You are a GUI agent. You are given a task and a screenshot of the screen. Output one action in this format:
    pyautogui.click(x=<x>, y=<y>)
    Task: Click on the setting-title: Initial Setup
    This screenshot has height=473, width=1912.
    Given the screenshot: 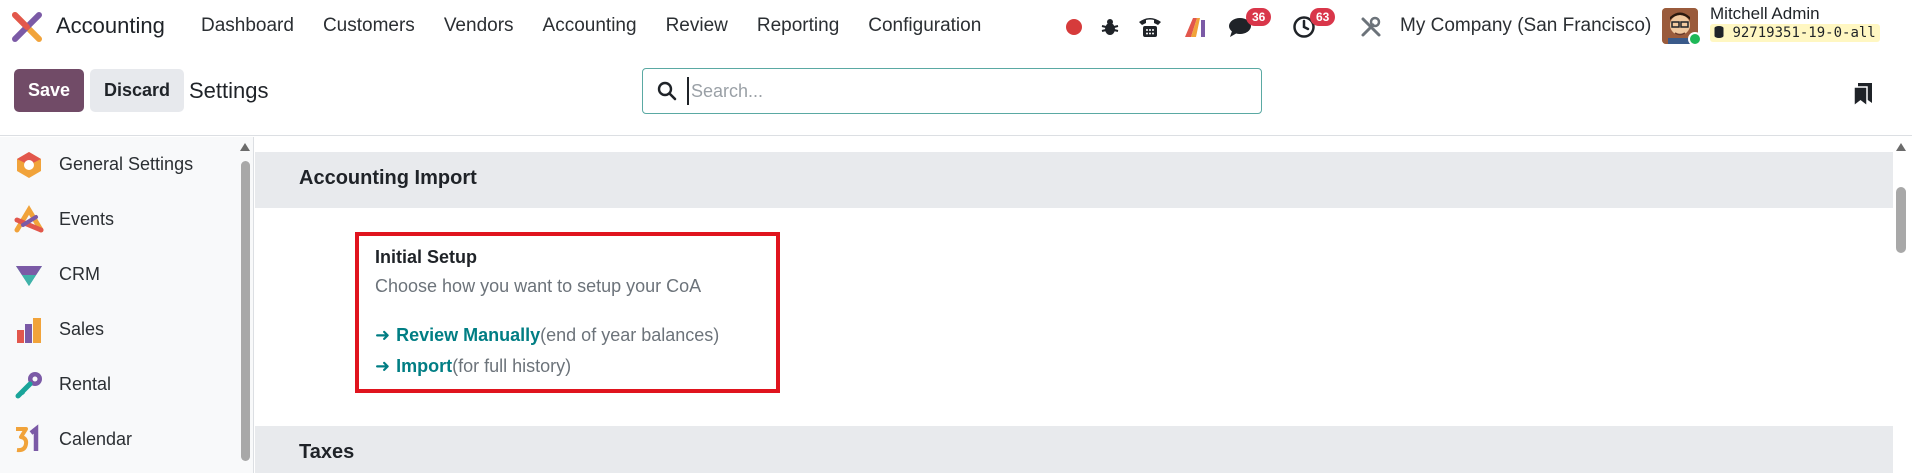 What is the action you would take?
    pyautogui.click(x=426, y=257)
    